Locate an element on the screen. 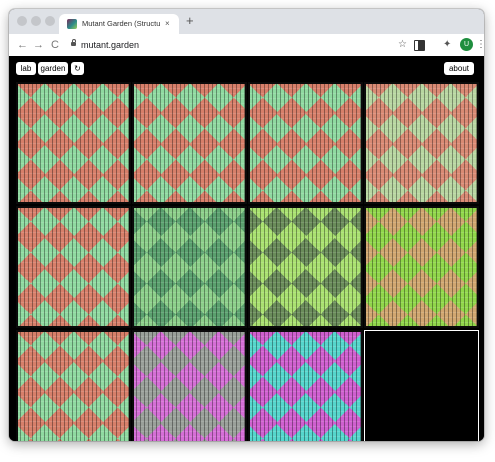  browser-tab: Mutant Garden (Structures of × is located at coordinates (119, 24).